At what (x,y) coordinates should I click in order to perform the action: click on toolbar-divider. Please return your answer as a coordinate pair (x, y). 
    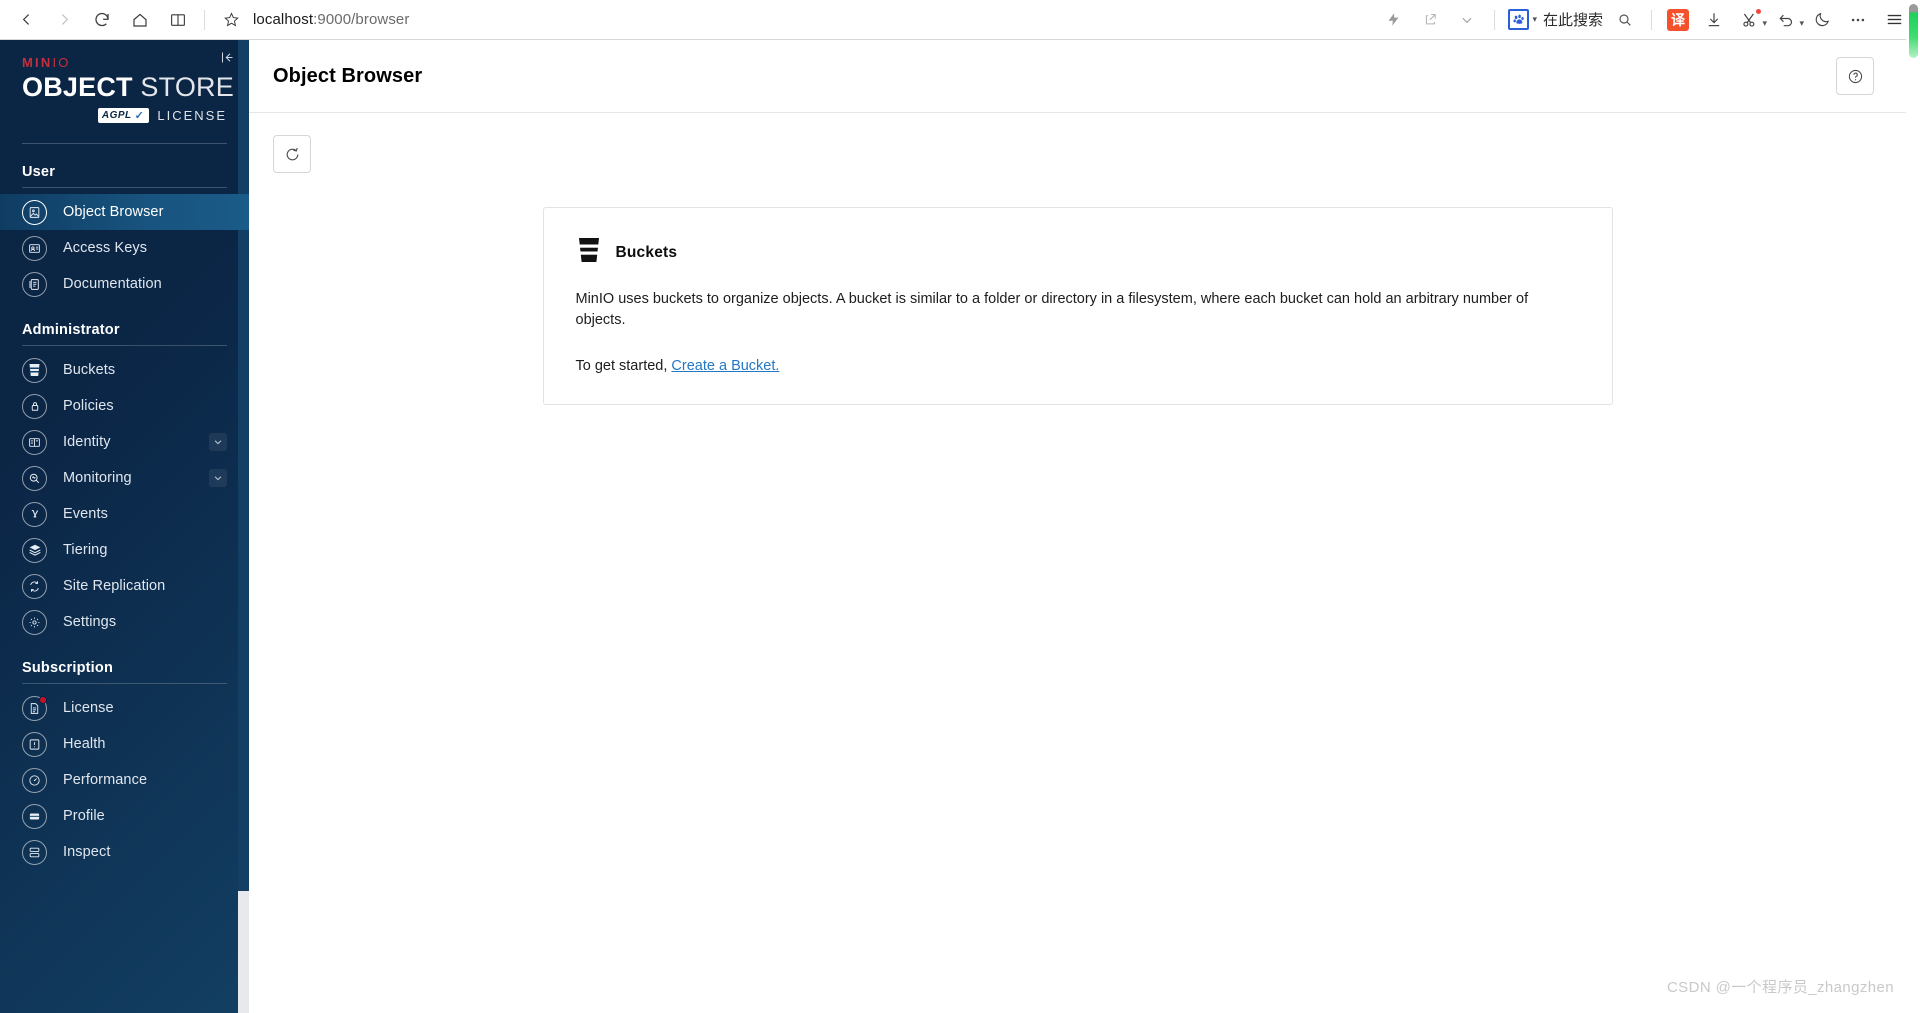
    Looking at the image, I should click on (204, 19).